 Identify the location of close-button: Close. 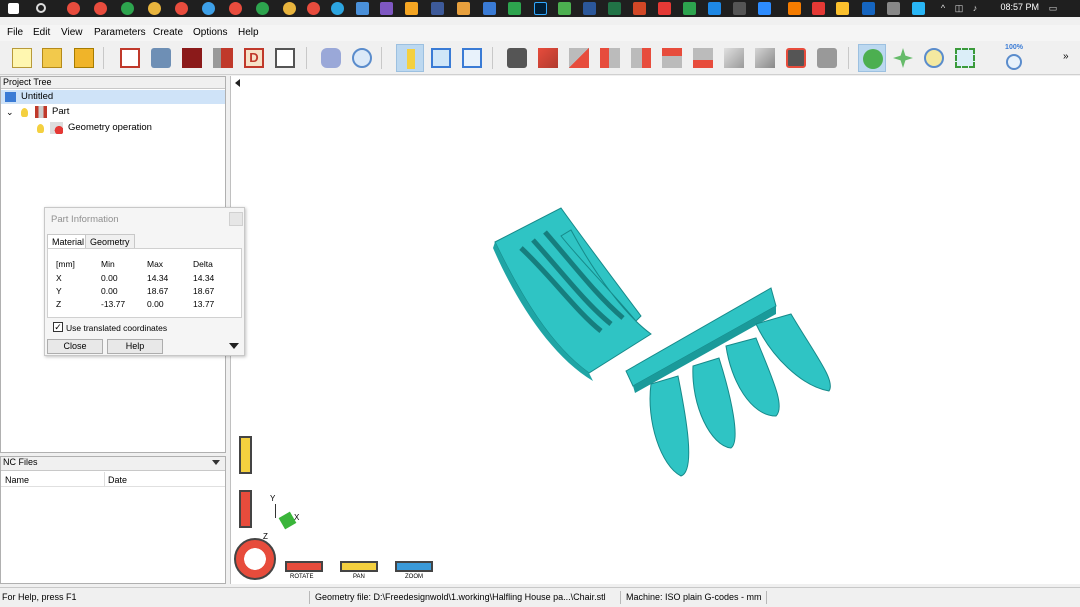
(75, 346).